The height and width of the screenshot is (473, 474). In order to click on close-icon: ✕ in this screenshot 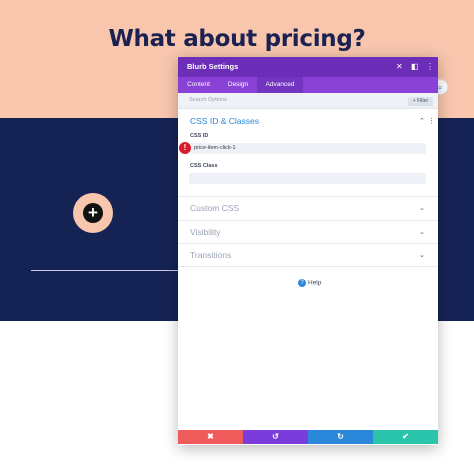, I will do `click(399, 67)`.